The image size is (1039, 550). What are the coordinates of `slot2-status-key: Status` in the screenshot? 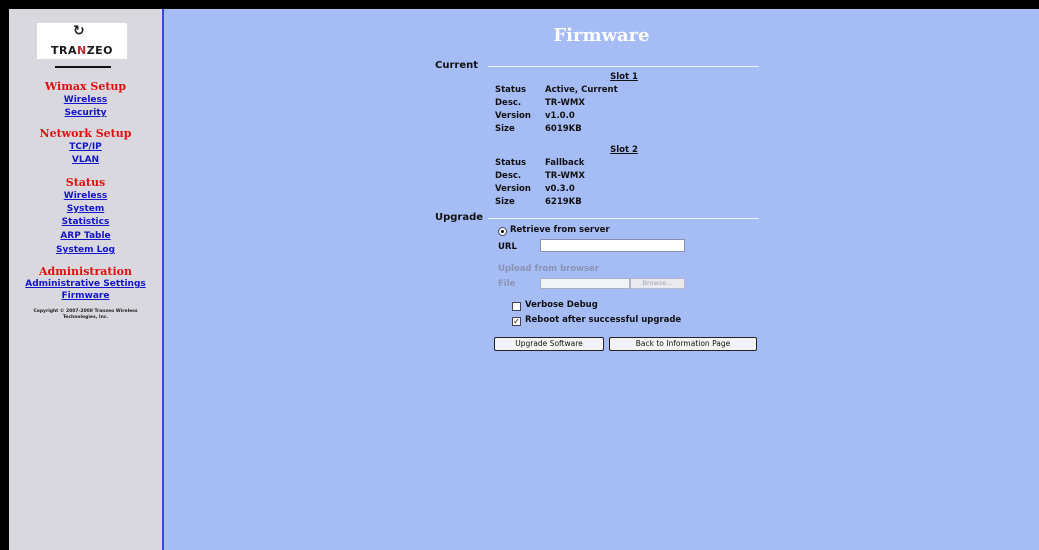 It's located at (511, 163).